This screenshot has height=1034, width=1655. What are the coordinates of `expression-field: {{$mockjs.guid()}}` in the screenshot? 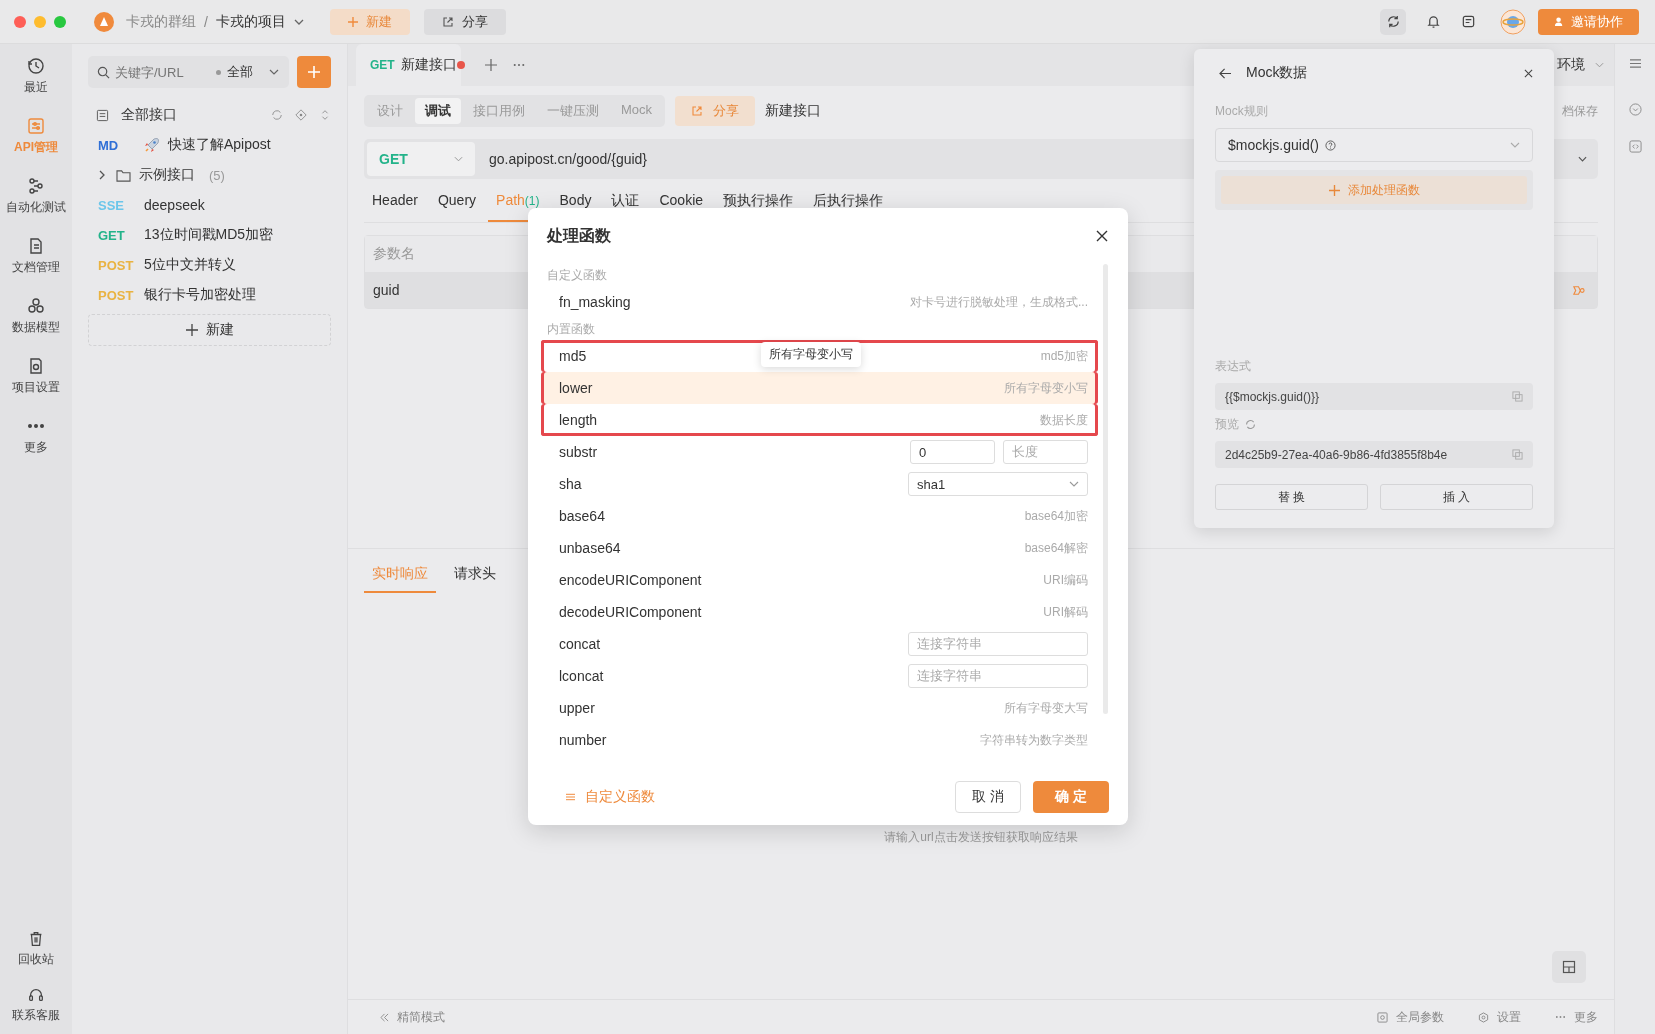 It's located at (1374, 396).